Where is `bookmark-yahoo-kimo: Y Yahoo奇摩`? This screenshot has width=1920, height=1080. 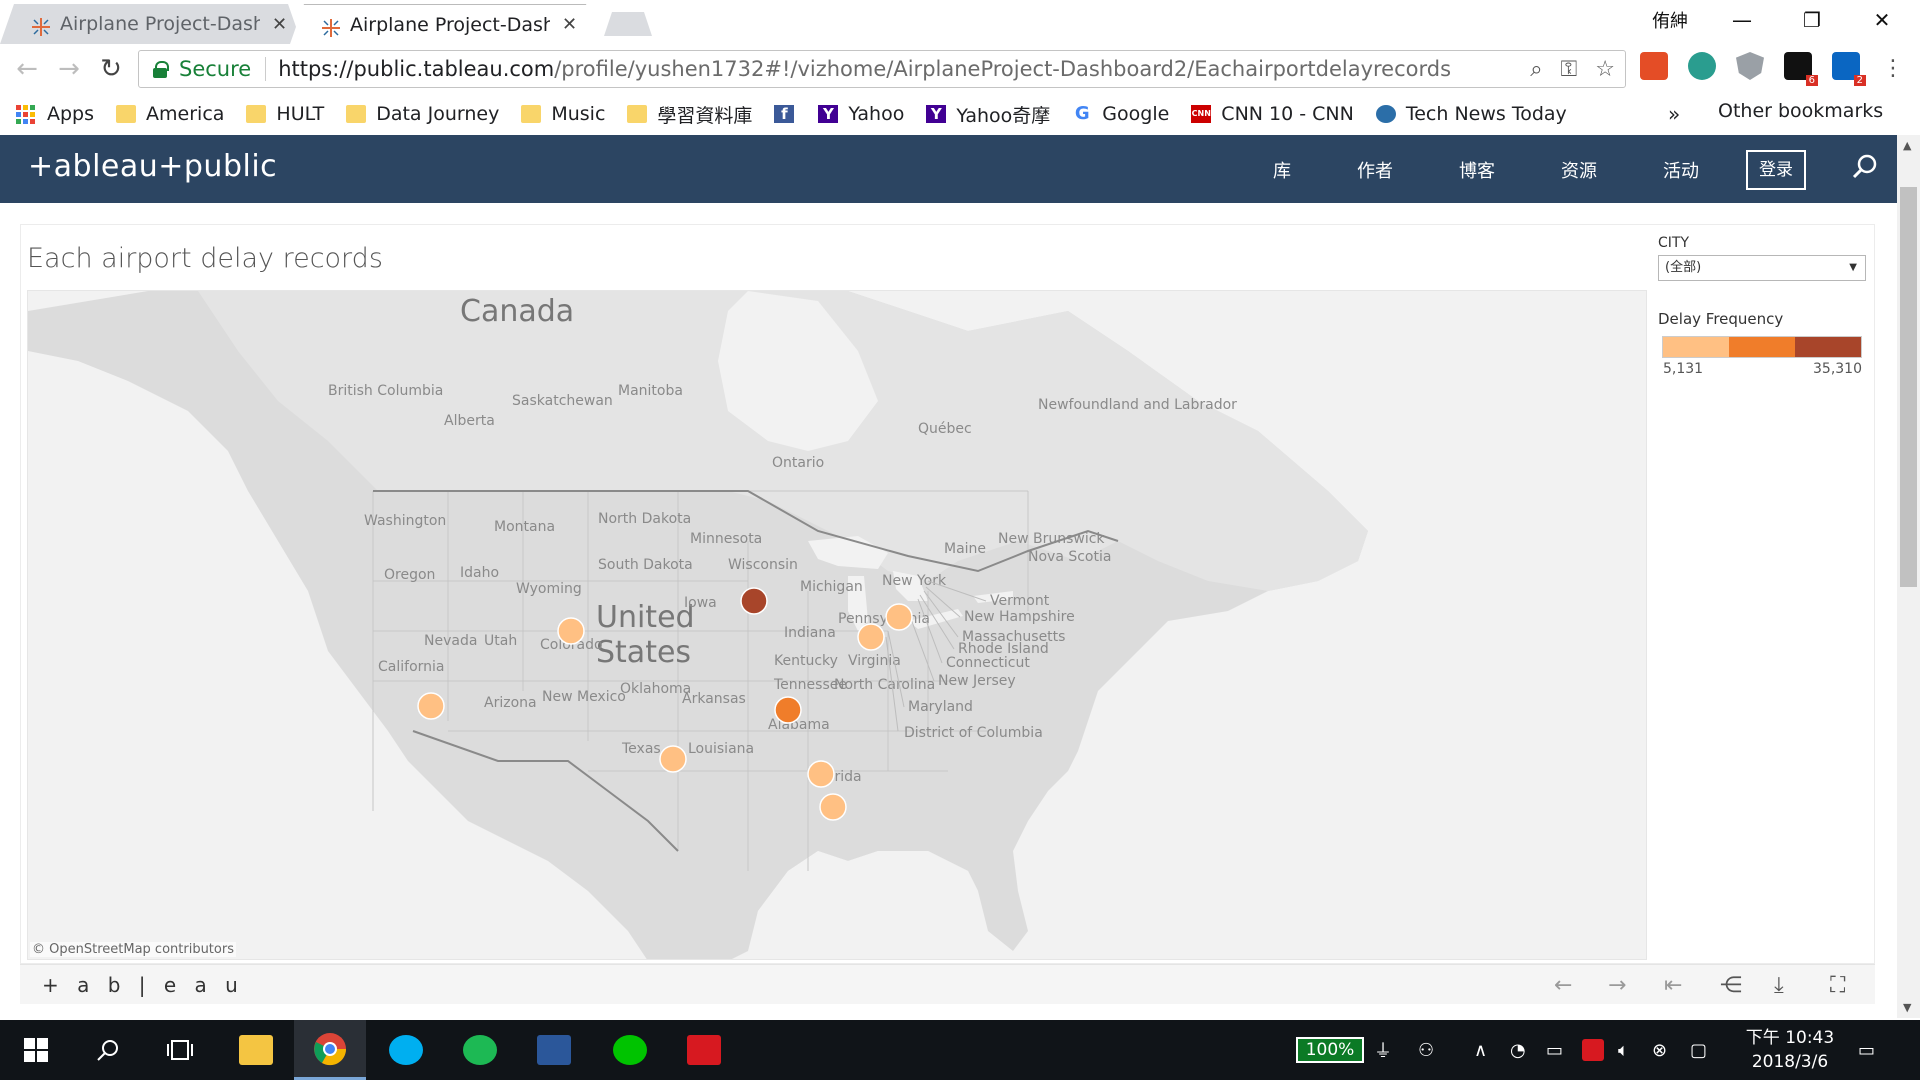 bookmark-yahoo-kimo: Y Yahoo奇摩 is located at coordinates (988, 114).